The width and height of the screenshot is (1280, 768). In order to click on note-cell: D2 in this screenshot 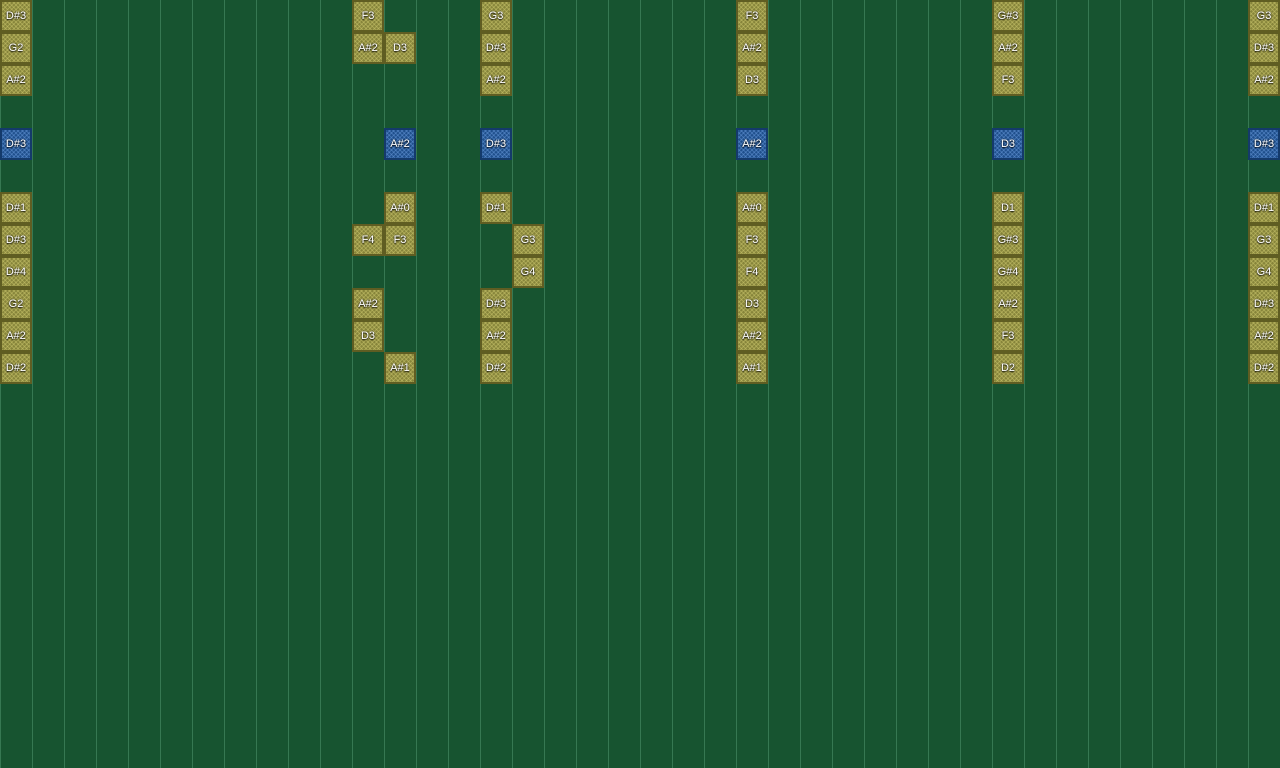, I will do `click(1008, 368)`.